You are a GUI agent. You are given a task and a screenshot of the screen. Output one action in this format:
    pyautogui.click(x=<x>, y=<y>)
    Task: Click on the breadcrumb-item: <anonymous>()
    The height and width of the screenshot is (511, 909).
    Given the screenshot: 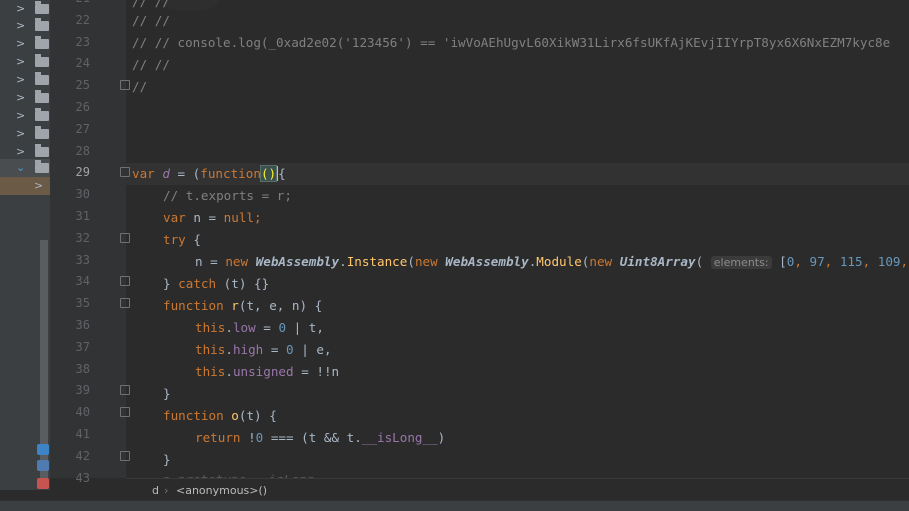 What is the action you would take?
    pyautogui.click(x=221, y=490)
    